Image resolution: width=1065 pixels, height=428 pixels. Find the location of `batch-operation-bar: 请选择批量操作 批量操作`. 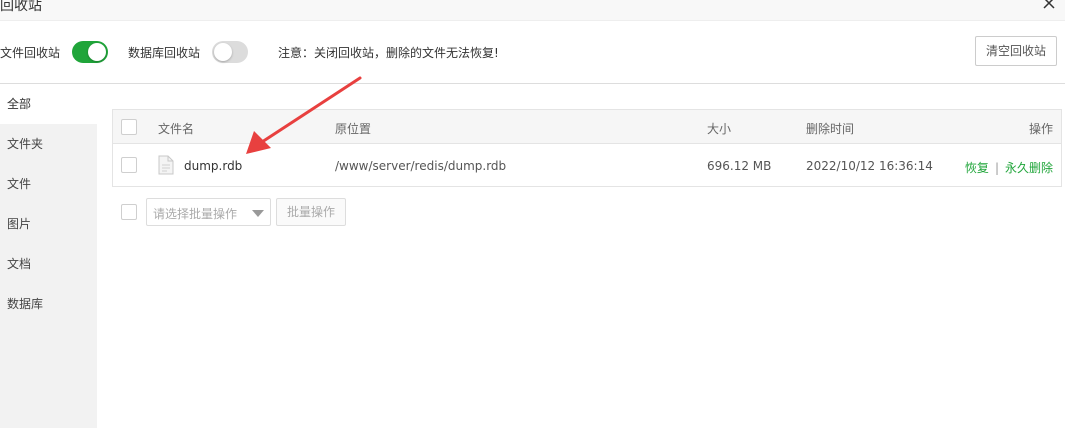

batch-operation-bar: 请选择批量操作 批量操作 is located at coordinates (262, 212).